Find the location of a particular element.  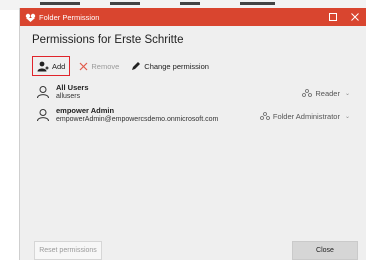

title-bar: Folder Permission is located at coordinates (193, 17).